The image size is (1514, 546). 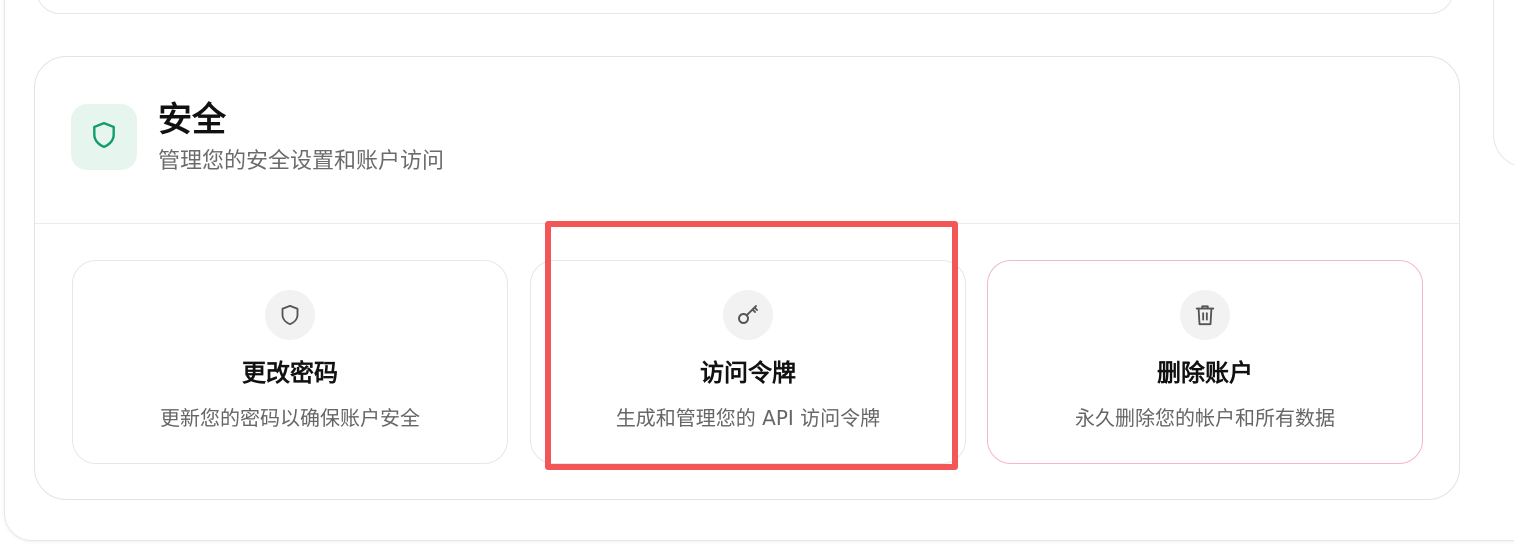 What do you see at coordinates (748, 315) in the screenshot?
I see `key-icon` at bounding box center [748, 315].